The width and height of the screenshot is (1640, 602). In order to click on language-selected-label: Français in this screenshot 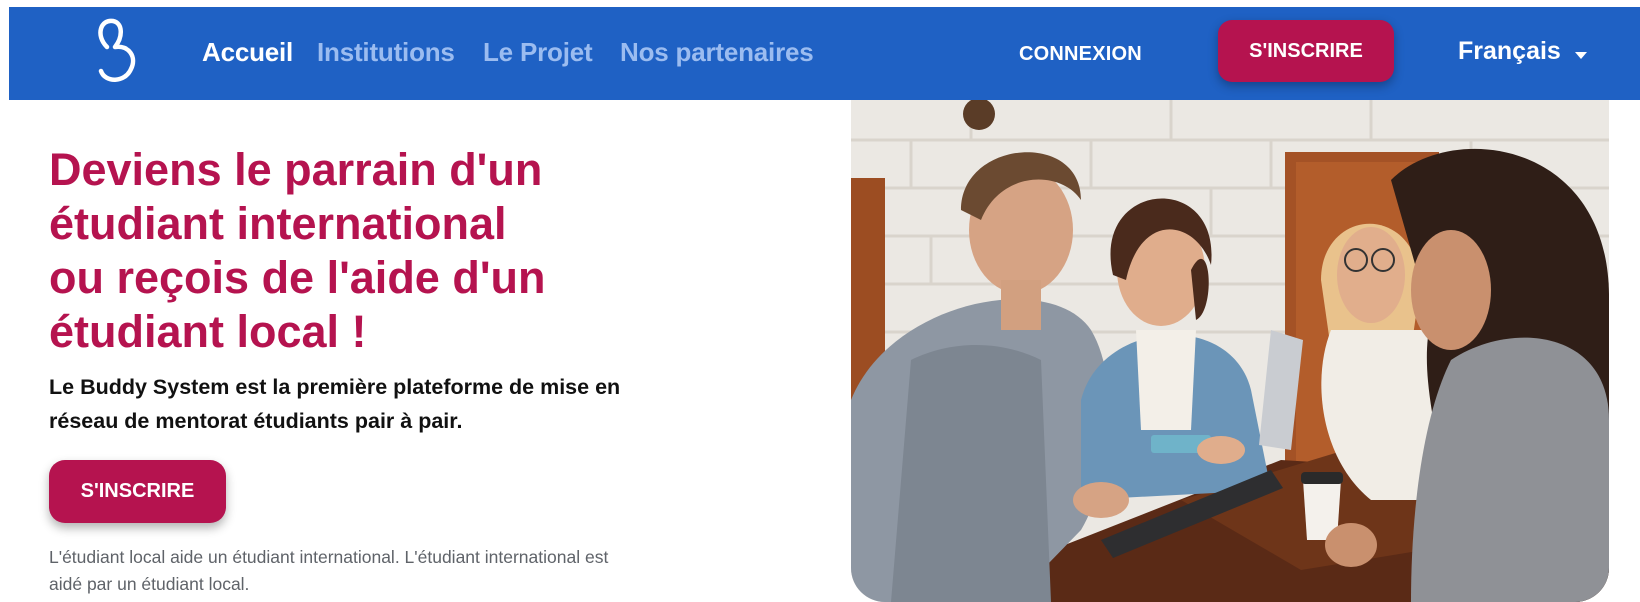, I will do `click(1509, 51)`.